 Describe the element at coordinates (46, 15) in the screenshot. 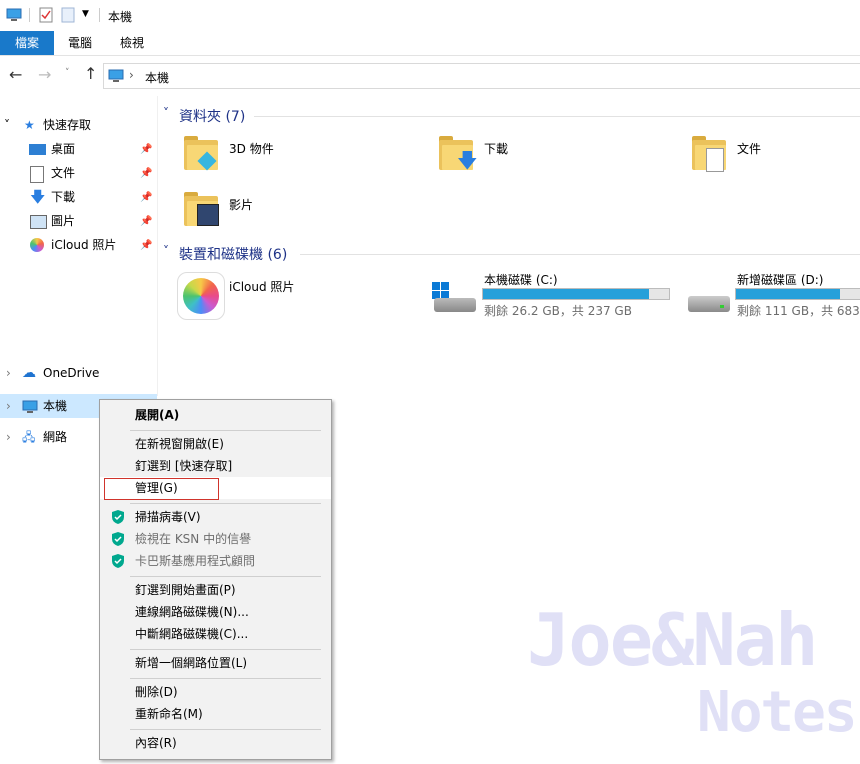

I see `properties-icon` at that location.